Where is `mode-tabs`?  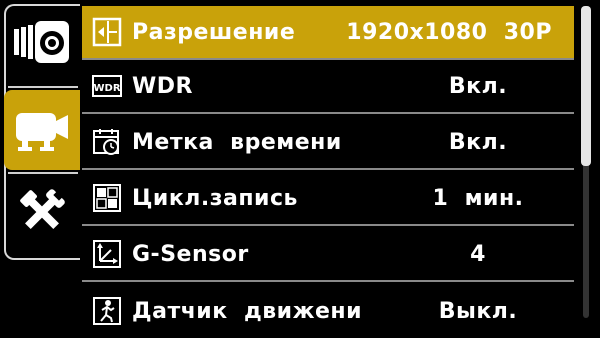 mode-tabs is located at coordinates (41, 162).